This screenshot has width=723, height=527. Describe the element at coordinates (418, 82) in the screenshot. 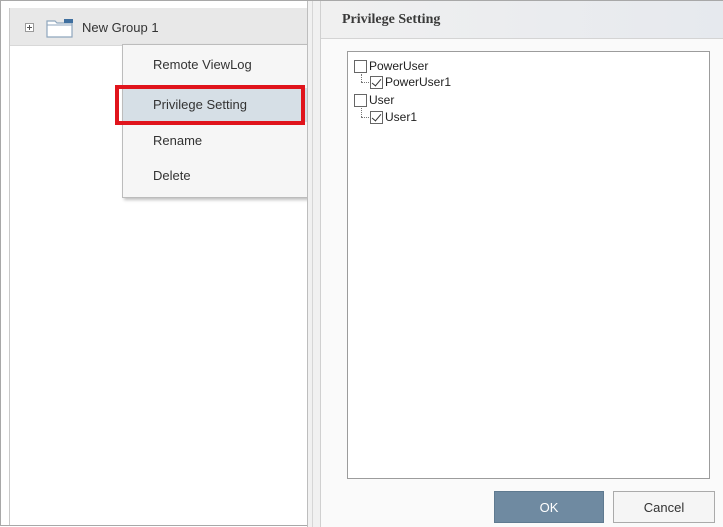

I see `tree-node-label: PowerUser1` at that location.